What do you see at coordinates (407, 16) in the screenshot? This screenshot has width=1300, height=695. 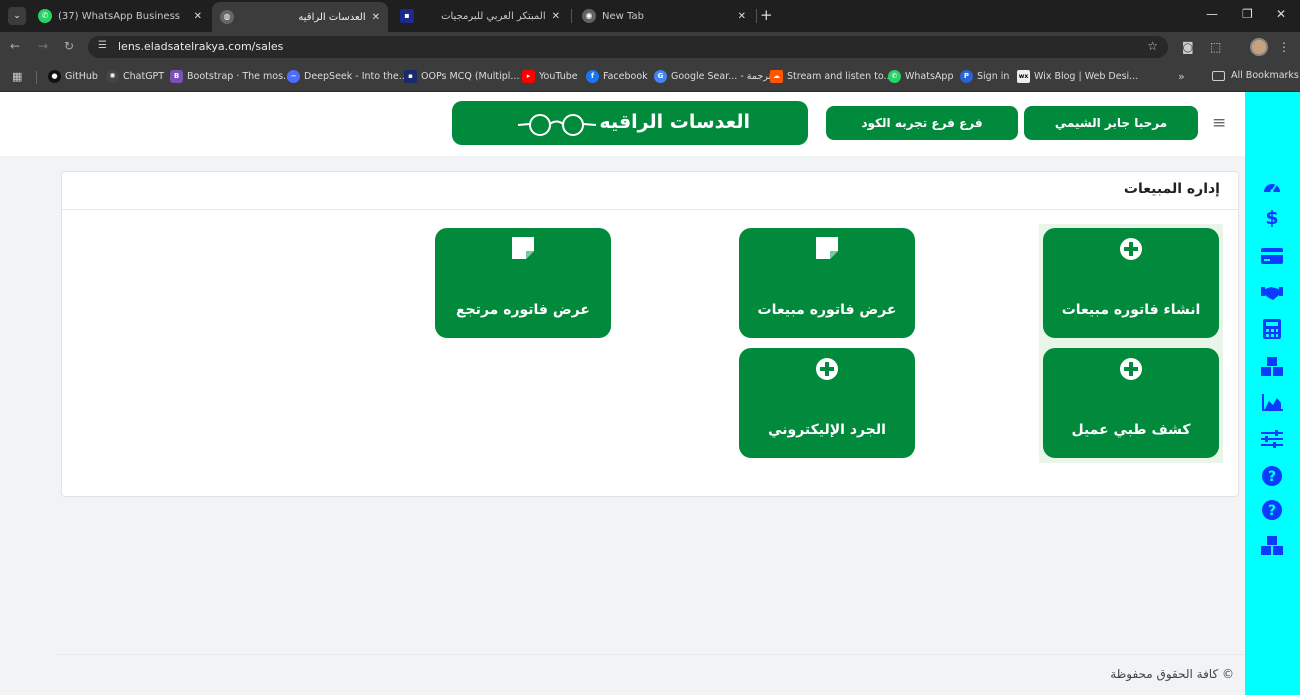 I see `app-icon: ▪` at bounding box center [407, 16].